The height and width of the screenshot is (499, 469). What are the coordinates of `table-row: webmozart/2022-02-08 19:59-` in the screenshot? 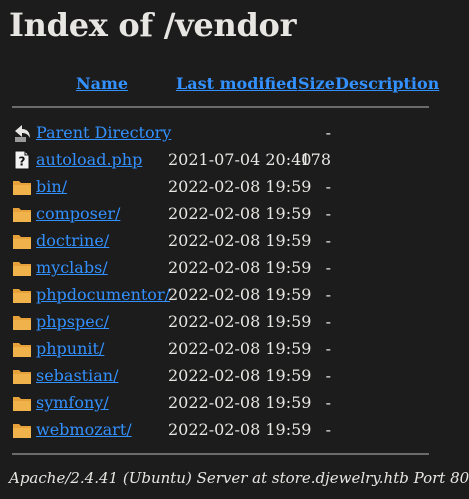 It's located at (234, 429).